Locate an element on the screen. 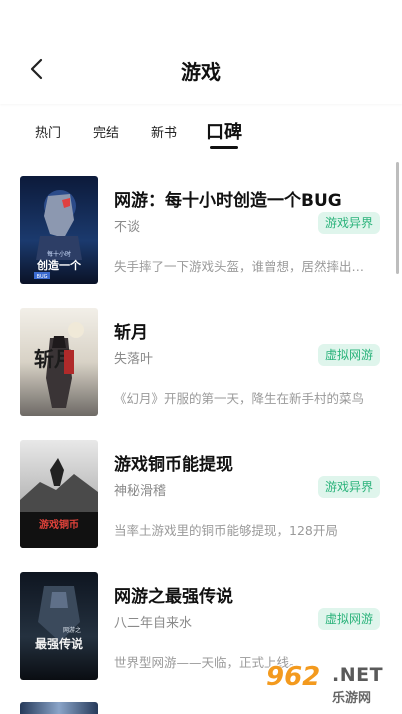  active-tab-indicator is located at coordinates (224, 147).